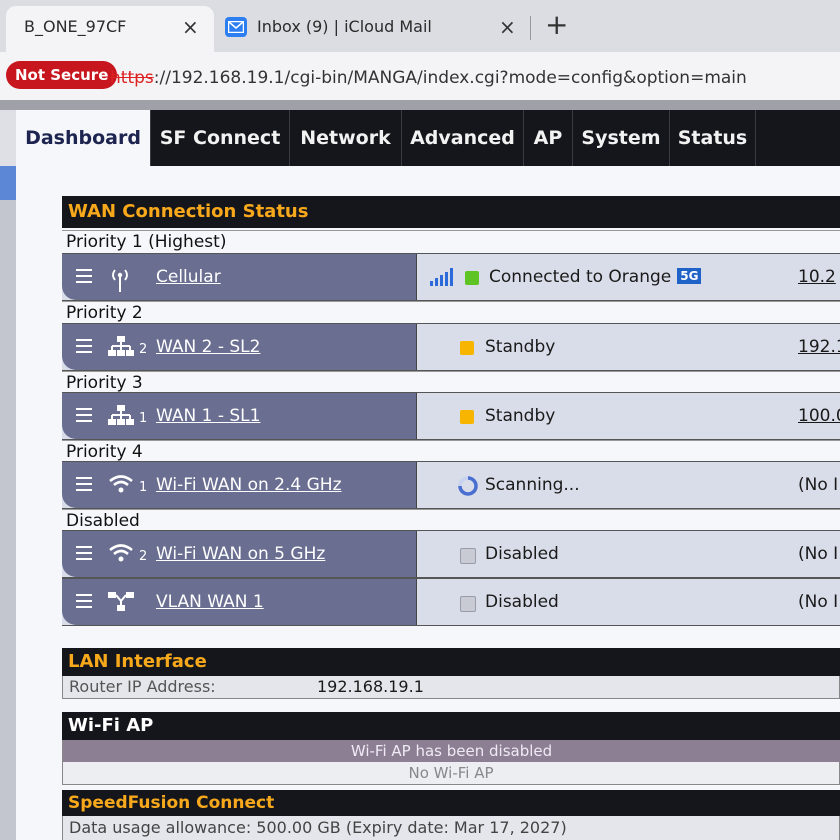 The width and height of the screenshot is (840, 840). Describe the element at coordinates (83, 138) in the screenshot. I see `tab-dashboard: Dashboard` at that location.